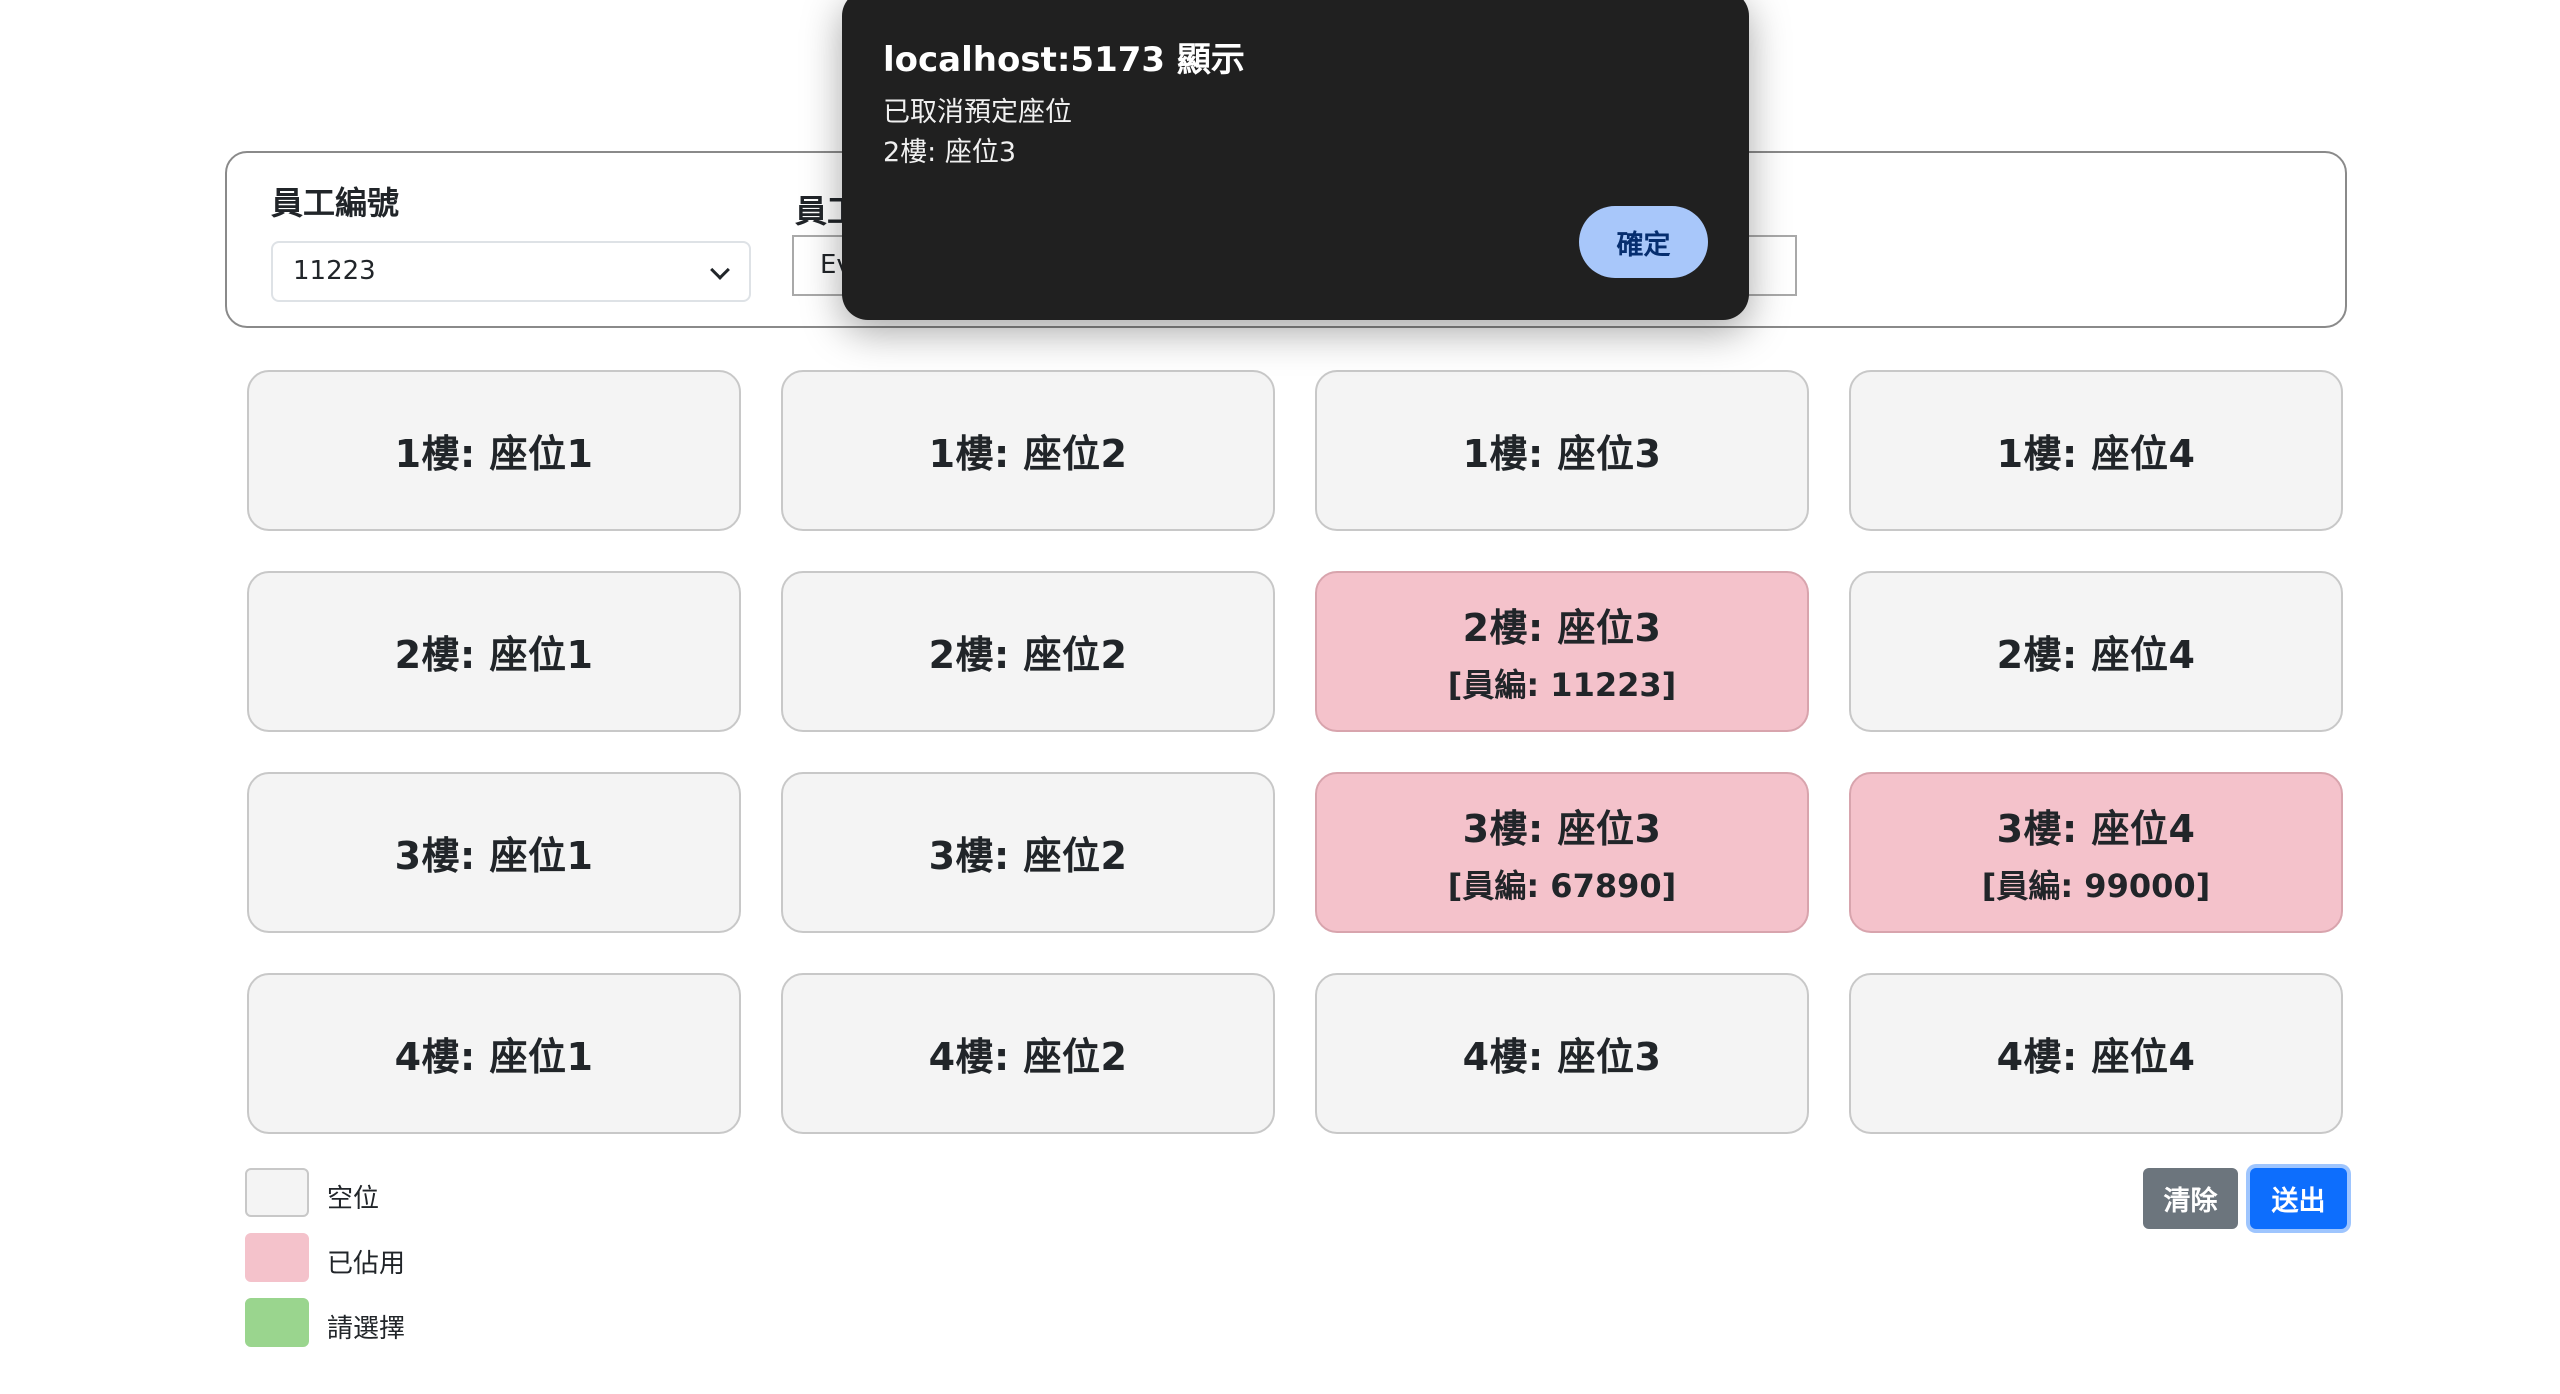 This screenshot has height=1394, width=2560. What do you see at coordinates (1562, 886) in the screenshot?
I see `seat-employee-id: [員編: 67890]` at bounding box center [1562, 886].